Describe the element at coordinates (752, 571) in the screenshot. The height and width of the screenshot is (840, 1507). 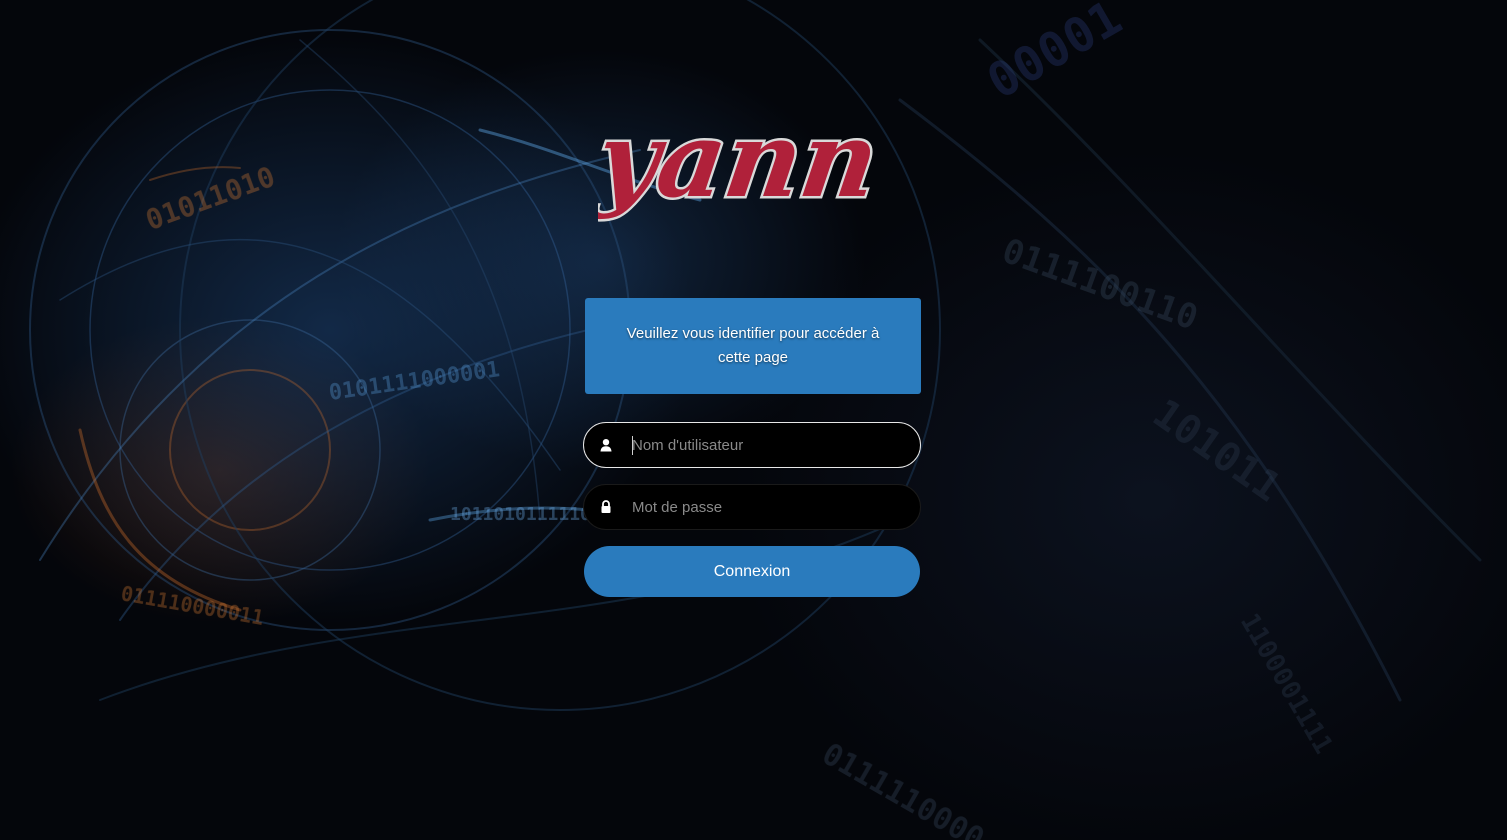
I see `login-button: Connexion` at that location.